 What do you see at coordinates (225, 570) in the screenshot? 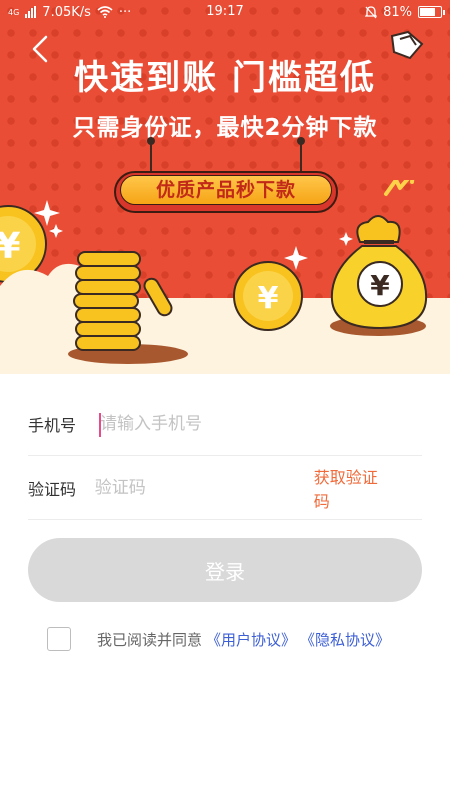
I see `login-button: 登录` at bounding box center [225, 570].